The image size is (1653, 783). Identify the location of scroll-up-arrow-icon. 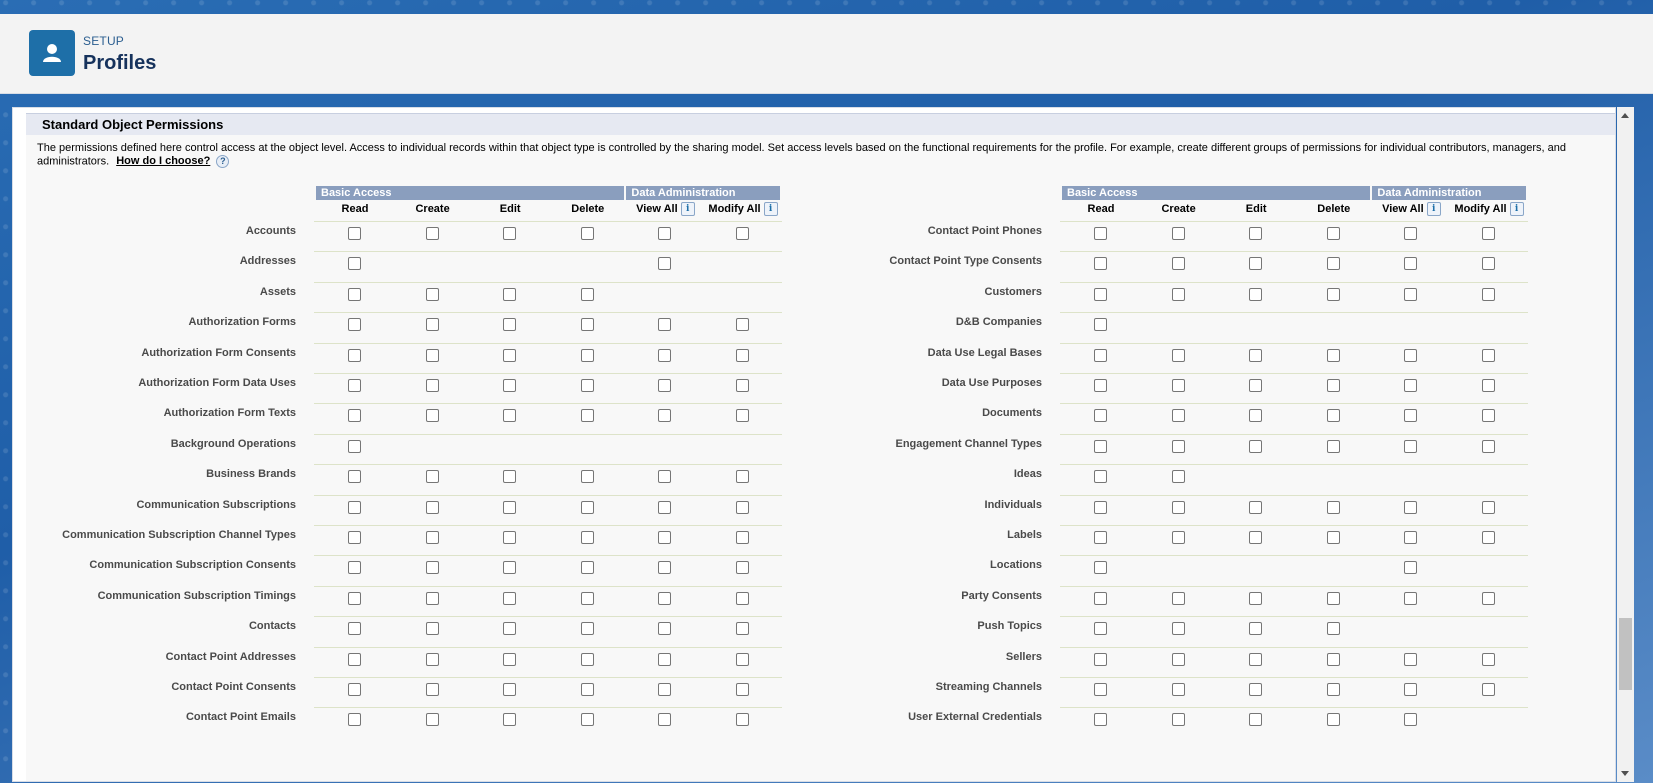
(1625, 115).